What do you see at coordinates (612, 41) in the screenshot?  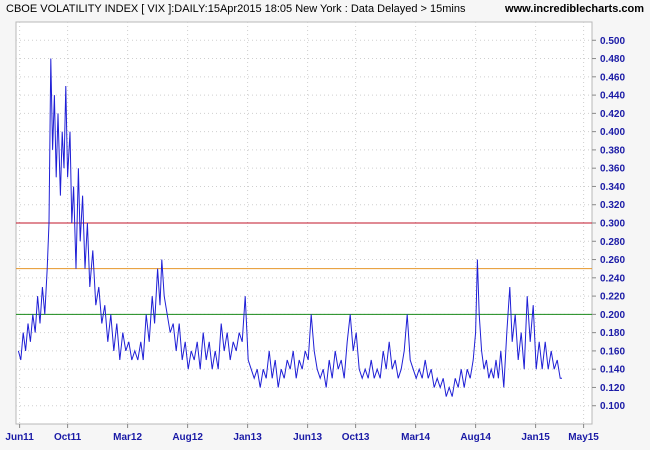 I see `y-tick-label: 0.500` at bounding box center [612, 41].